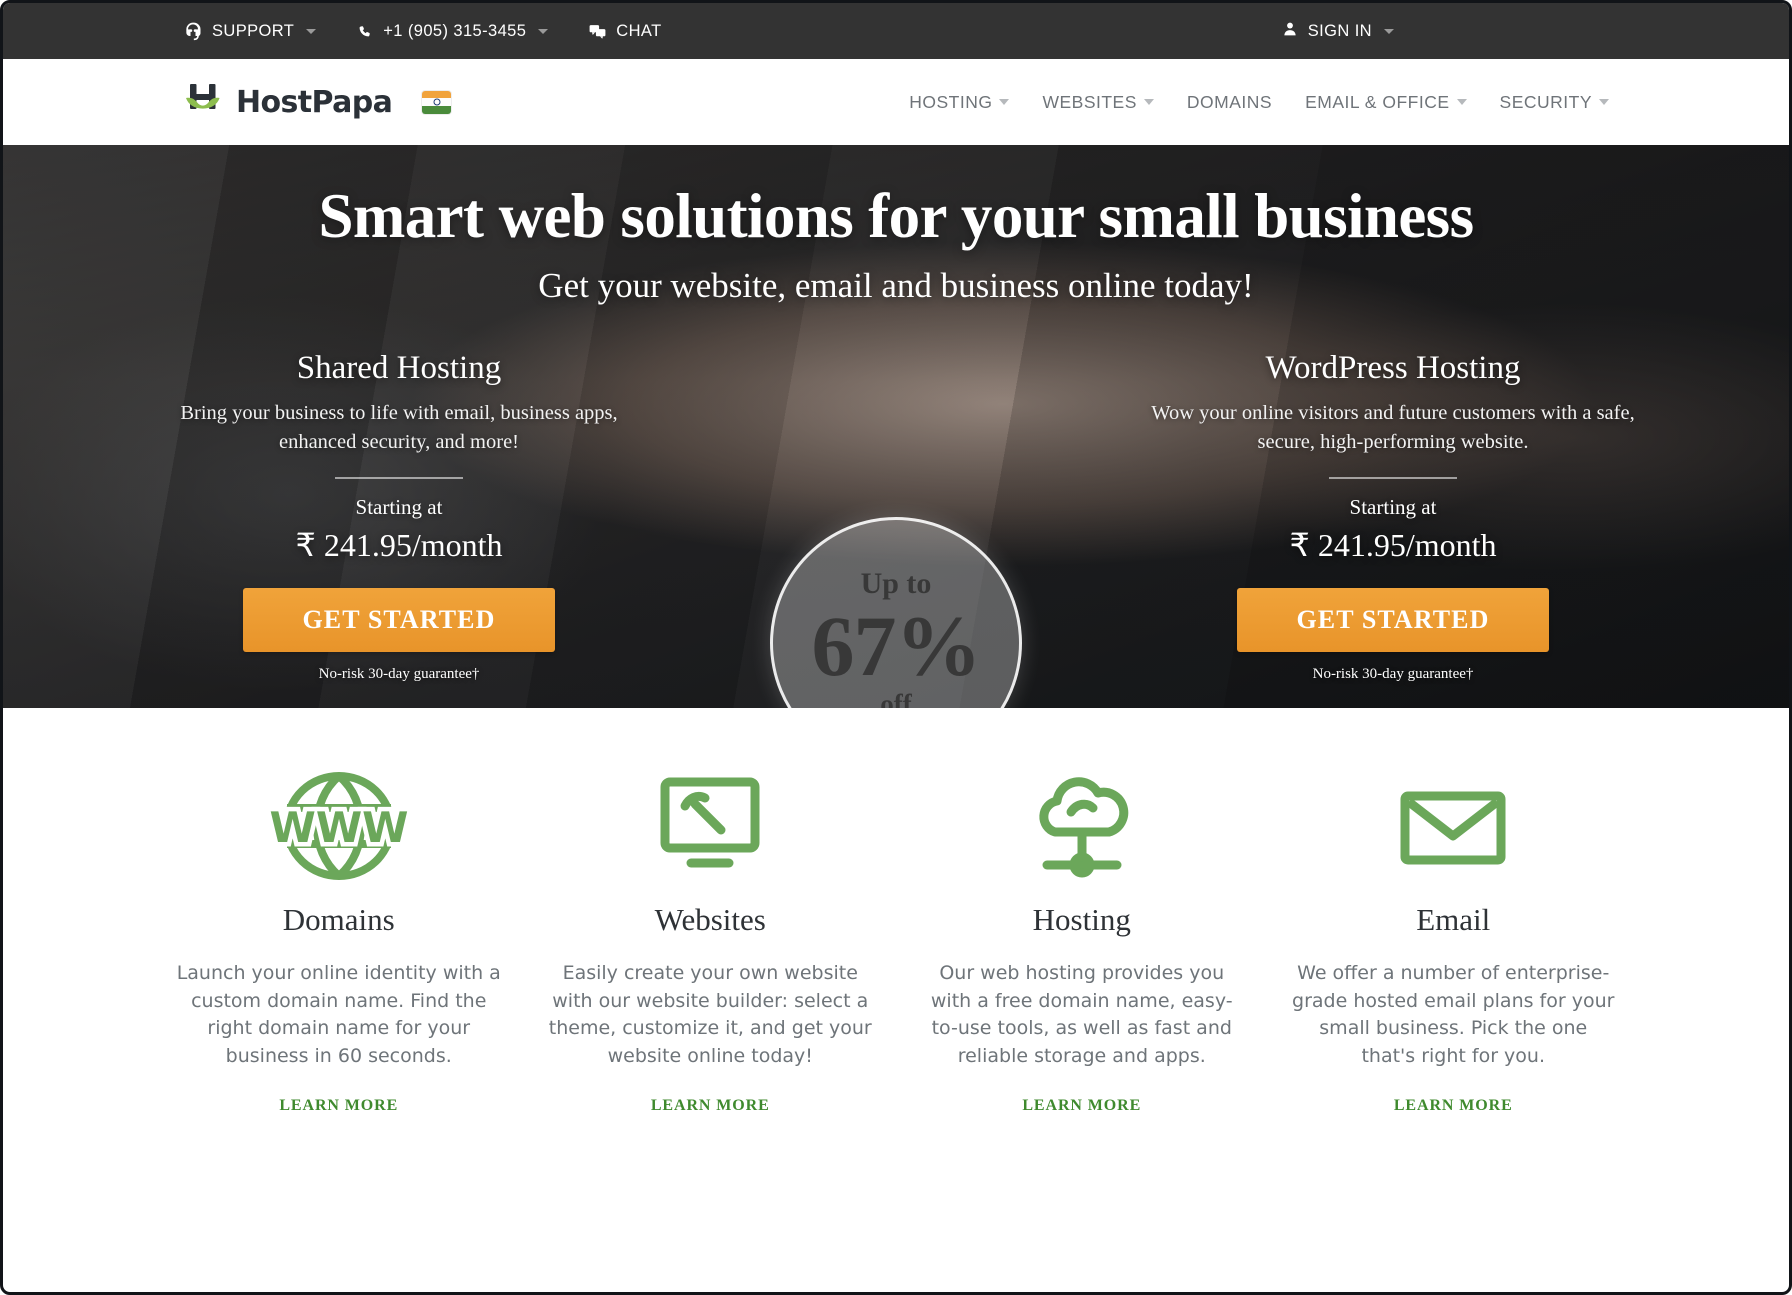  Describe the element at coordinates (1454, 826) in the screenshot. I see `envelope-email-icon` at that location.